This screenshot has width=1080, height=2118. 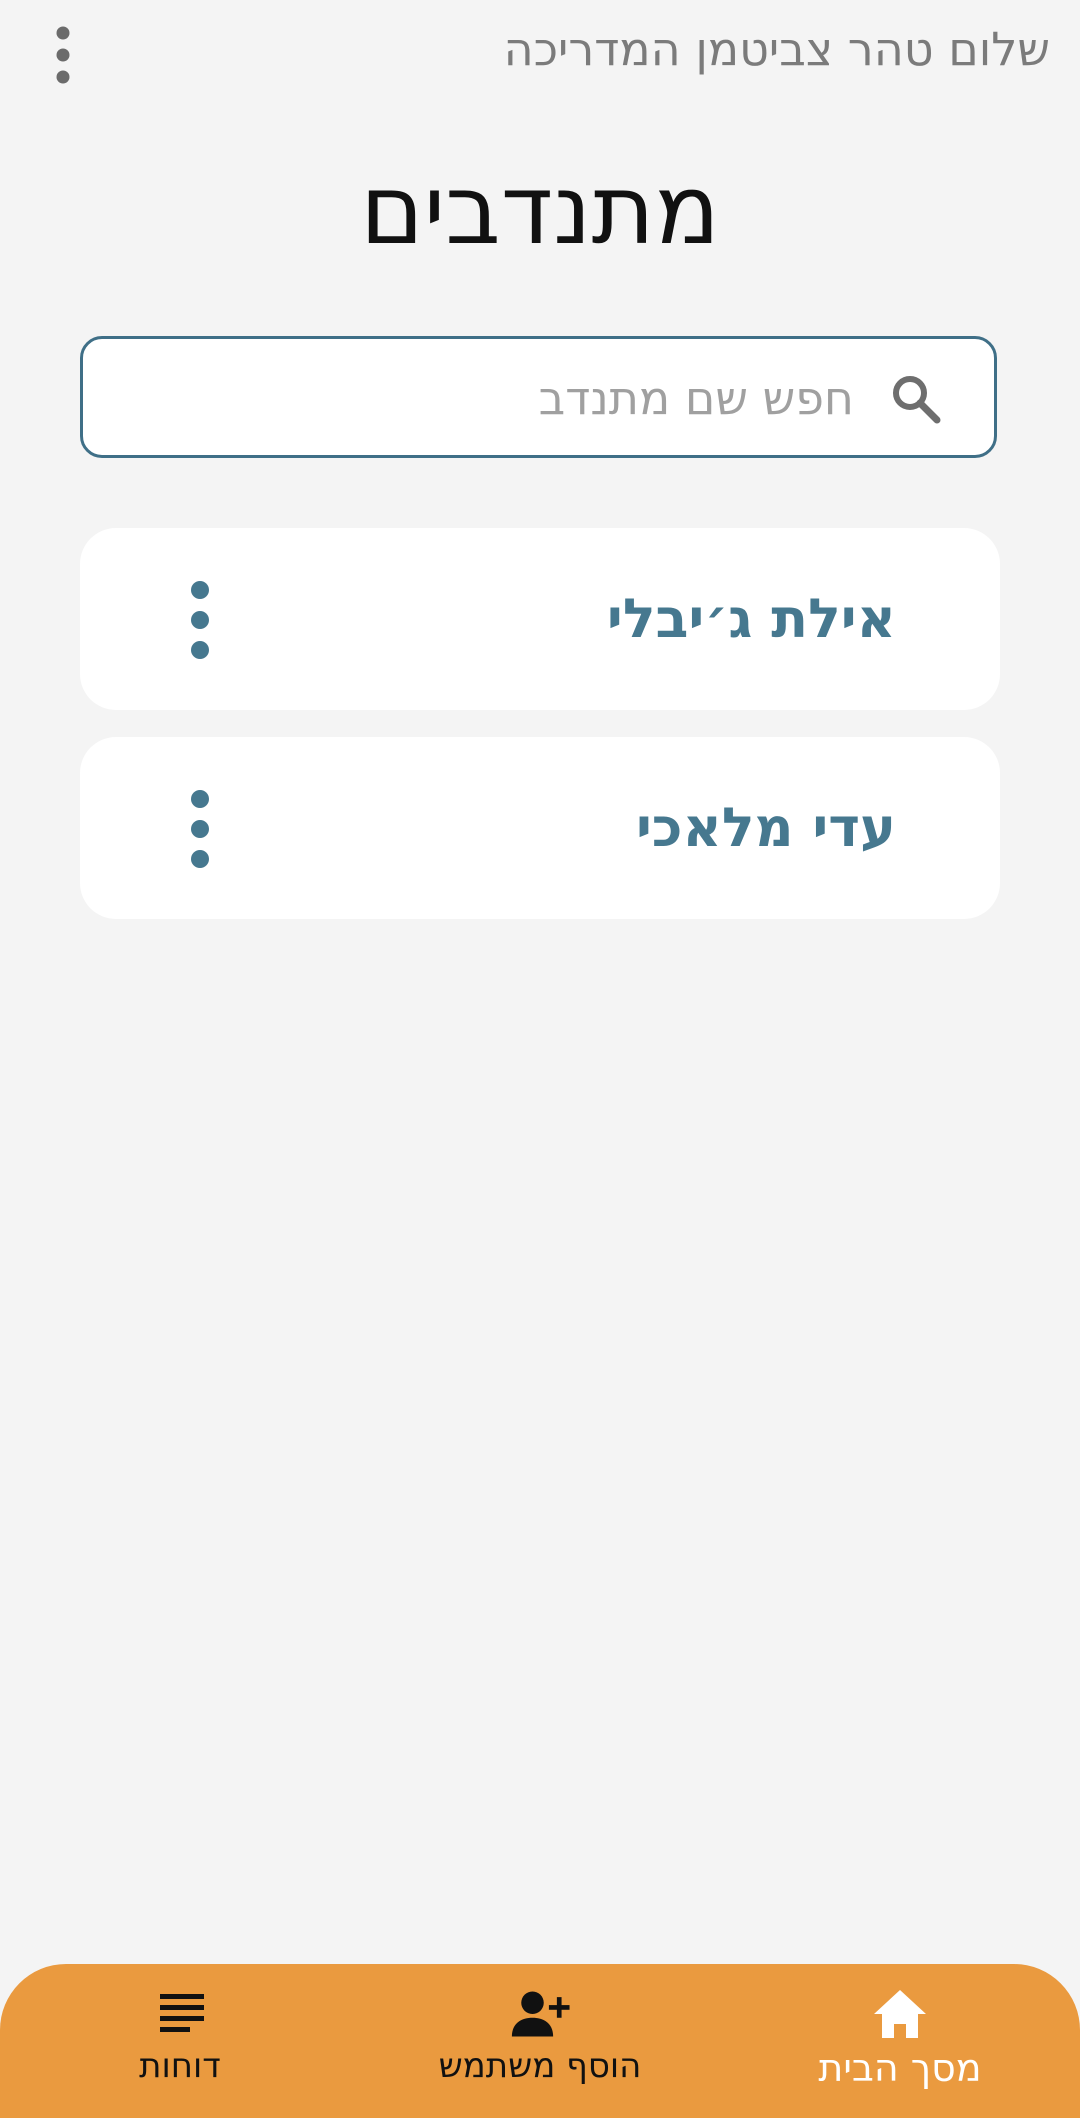 What do you see at coordinates (540, 210) in the screenshot?
I see `page-title: מתנדבים` at bounding box center [540, 210].